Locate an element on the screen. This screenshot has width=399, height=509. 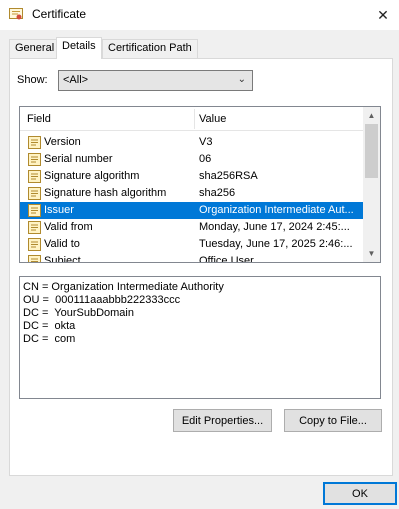
show-dropdown-value: <All> is located at coordinates (76, 80).